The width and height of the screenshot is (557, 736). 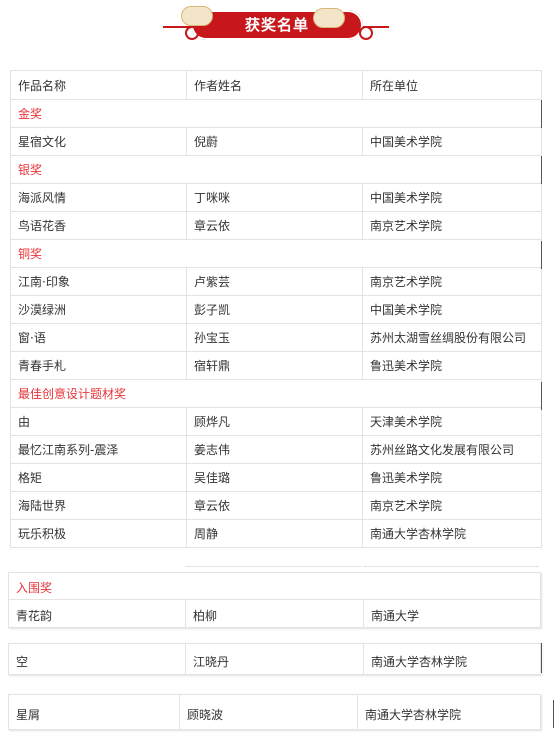 I want to click on work-name-cell: 青花韵, so click(x=34, y=616).